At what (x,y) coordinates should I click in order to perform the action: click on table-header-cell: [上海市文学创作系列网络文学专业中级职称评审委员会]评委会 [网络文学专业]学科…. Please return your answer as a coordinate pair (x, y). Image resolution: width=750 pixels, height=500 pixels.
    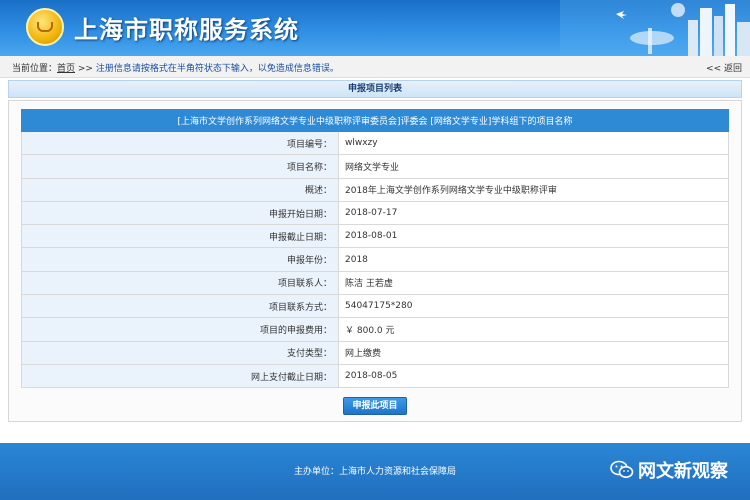
    Looking at the image, I should click on (375, 120).